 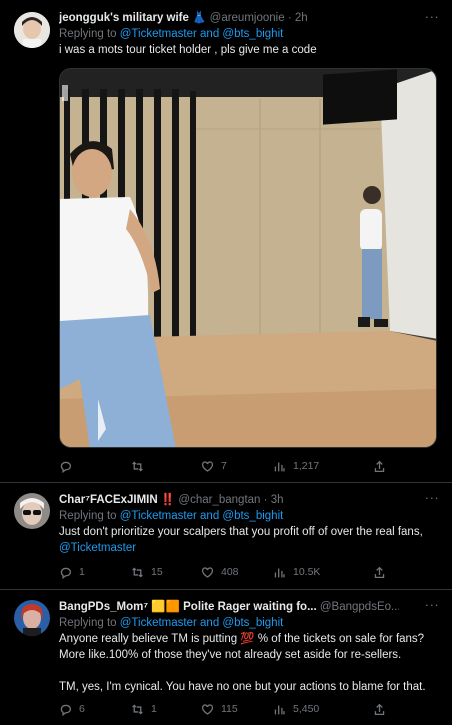 I want to click on tweet-text-line: % of the tickets on sale for fans?, so click(x=341, y=639).